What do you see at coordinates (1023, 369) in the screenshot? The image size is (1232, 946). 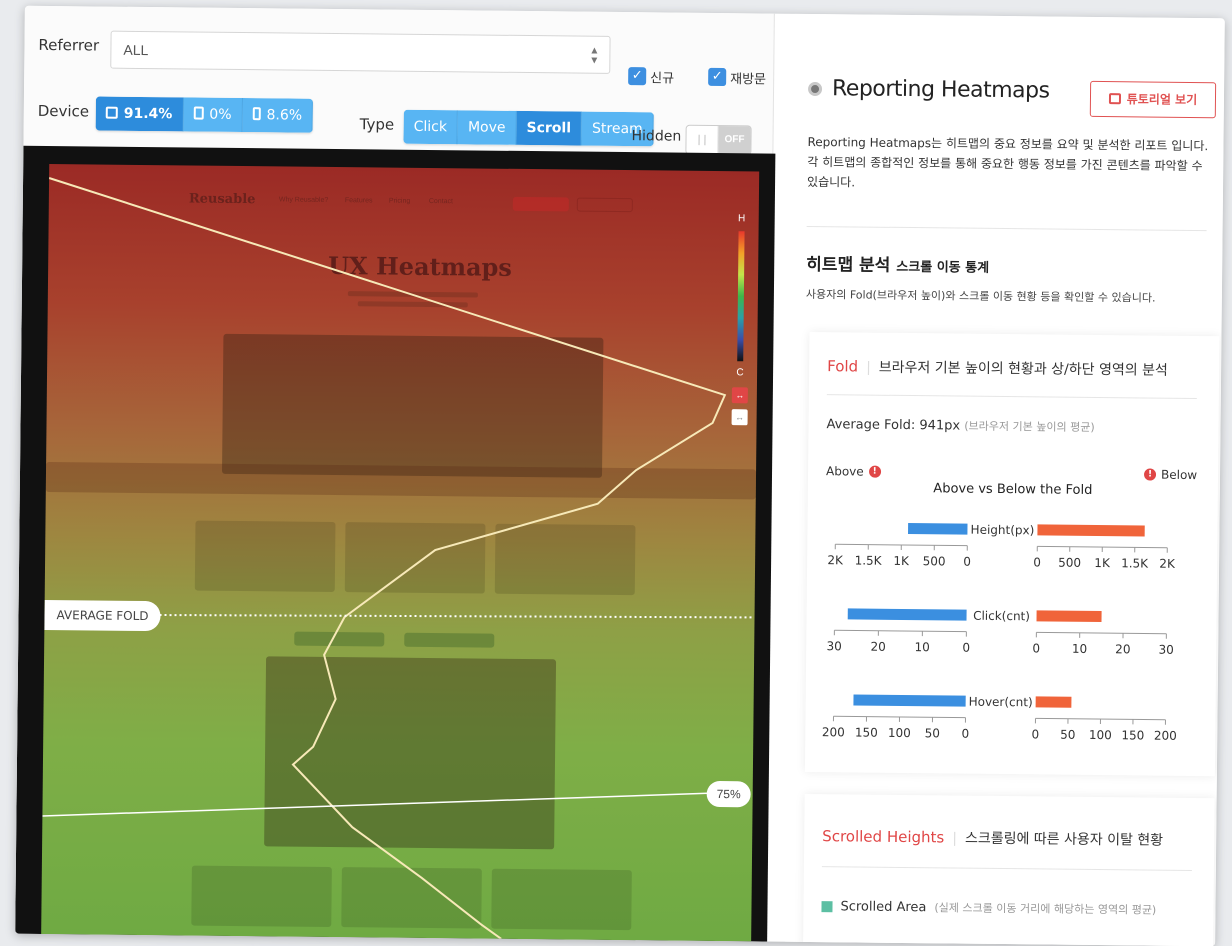 I see `fold-card-subtitle: 브라우저 기본 높이의 현황과 상/하단 영역의 분석` at bounding box center [1023, 369].